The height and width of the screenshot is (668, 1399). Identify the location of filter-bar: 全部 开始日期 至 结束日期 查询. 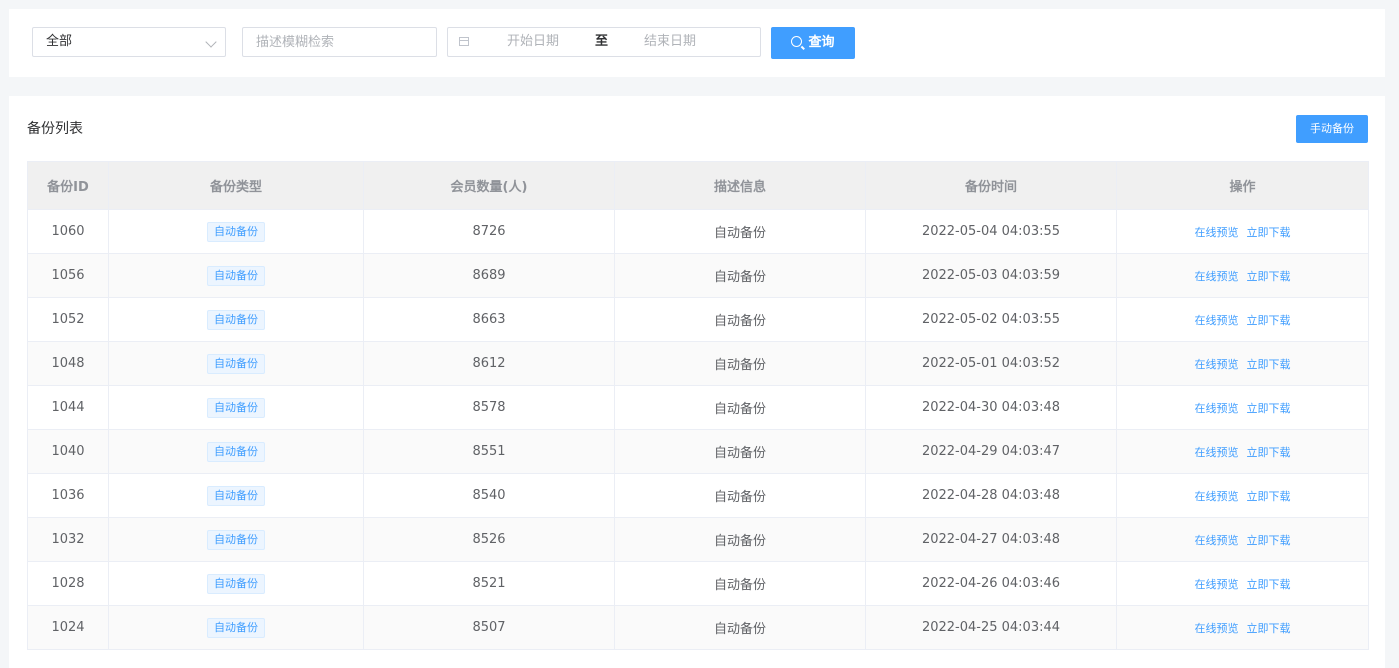
(697, 43).